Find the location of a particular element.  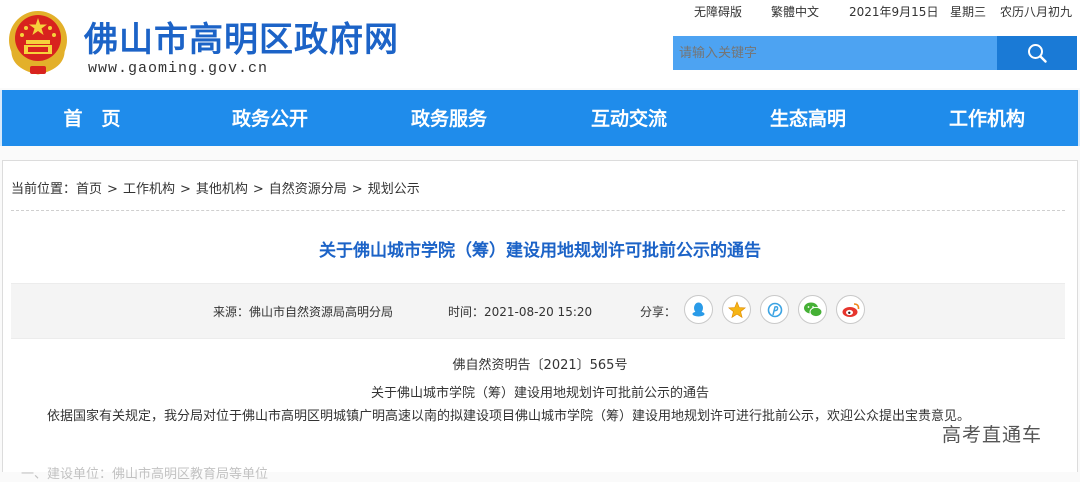

search-input is located at coordinates (835, 53).